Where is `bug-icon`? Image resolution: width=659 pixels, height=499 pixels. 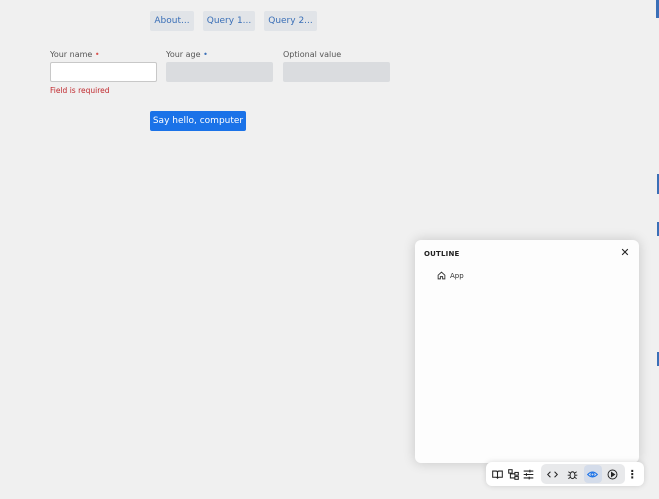 bug-icon is located at coordinates (572, 474).